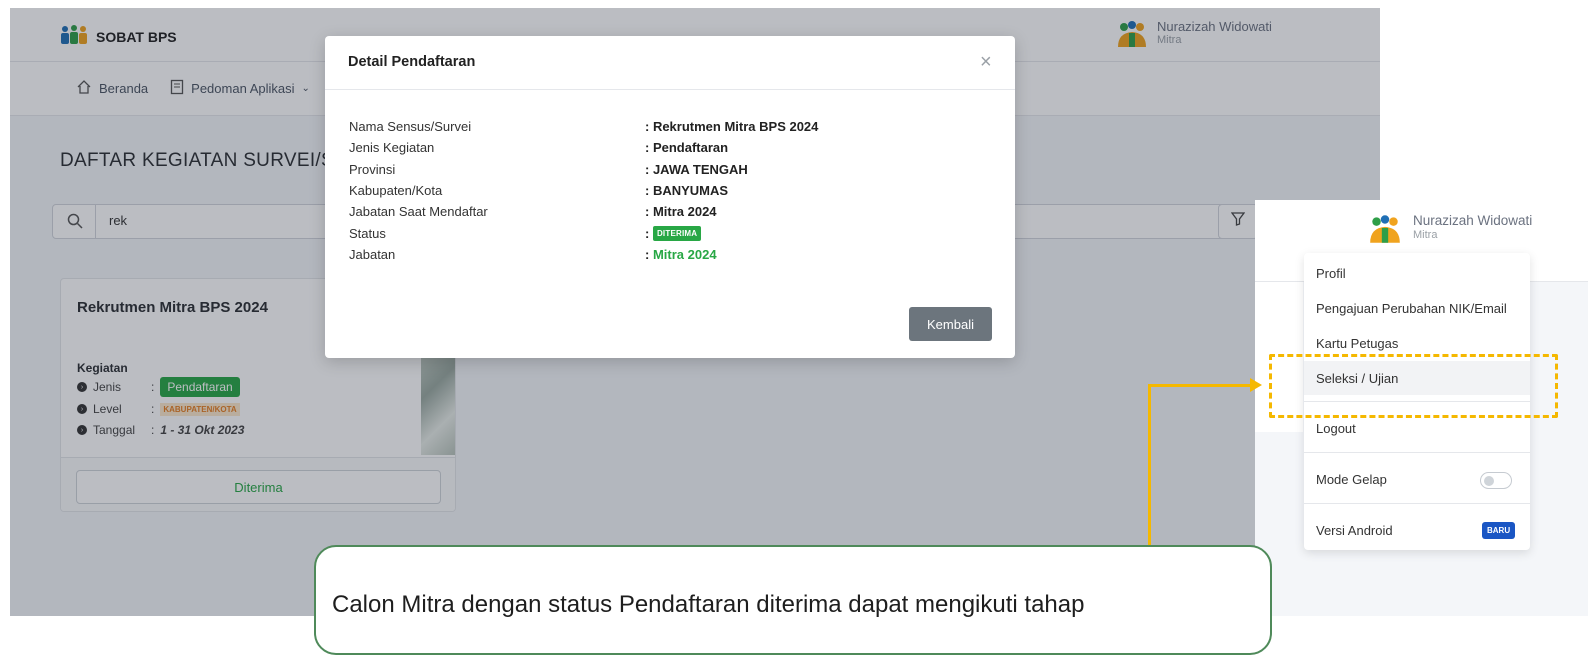 This screenshot has height=655, width=1588. What do you see at coordinates (1417, 530) in the screenshot?
I see `menu-item-versi-android: Versi Android BARU` at bounding box center [1417, 530].